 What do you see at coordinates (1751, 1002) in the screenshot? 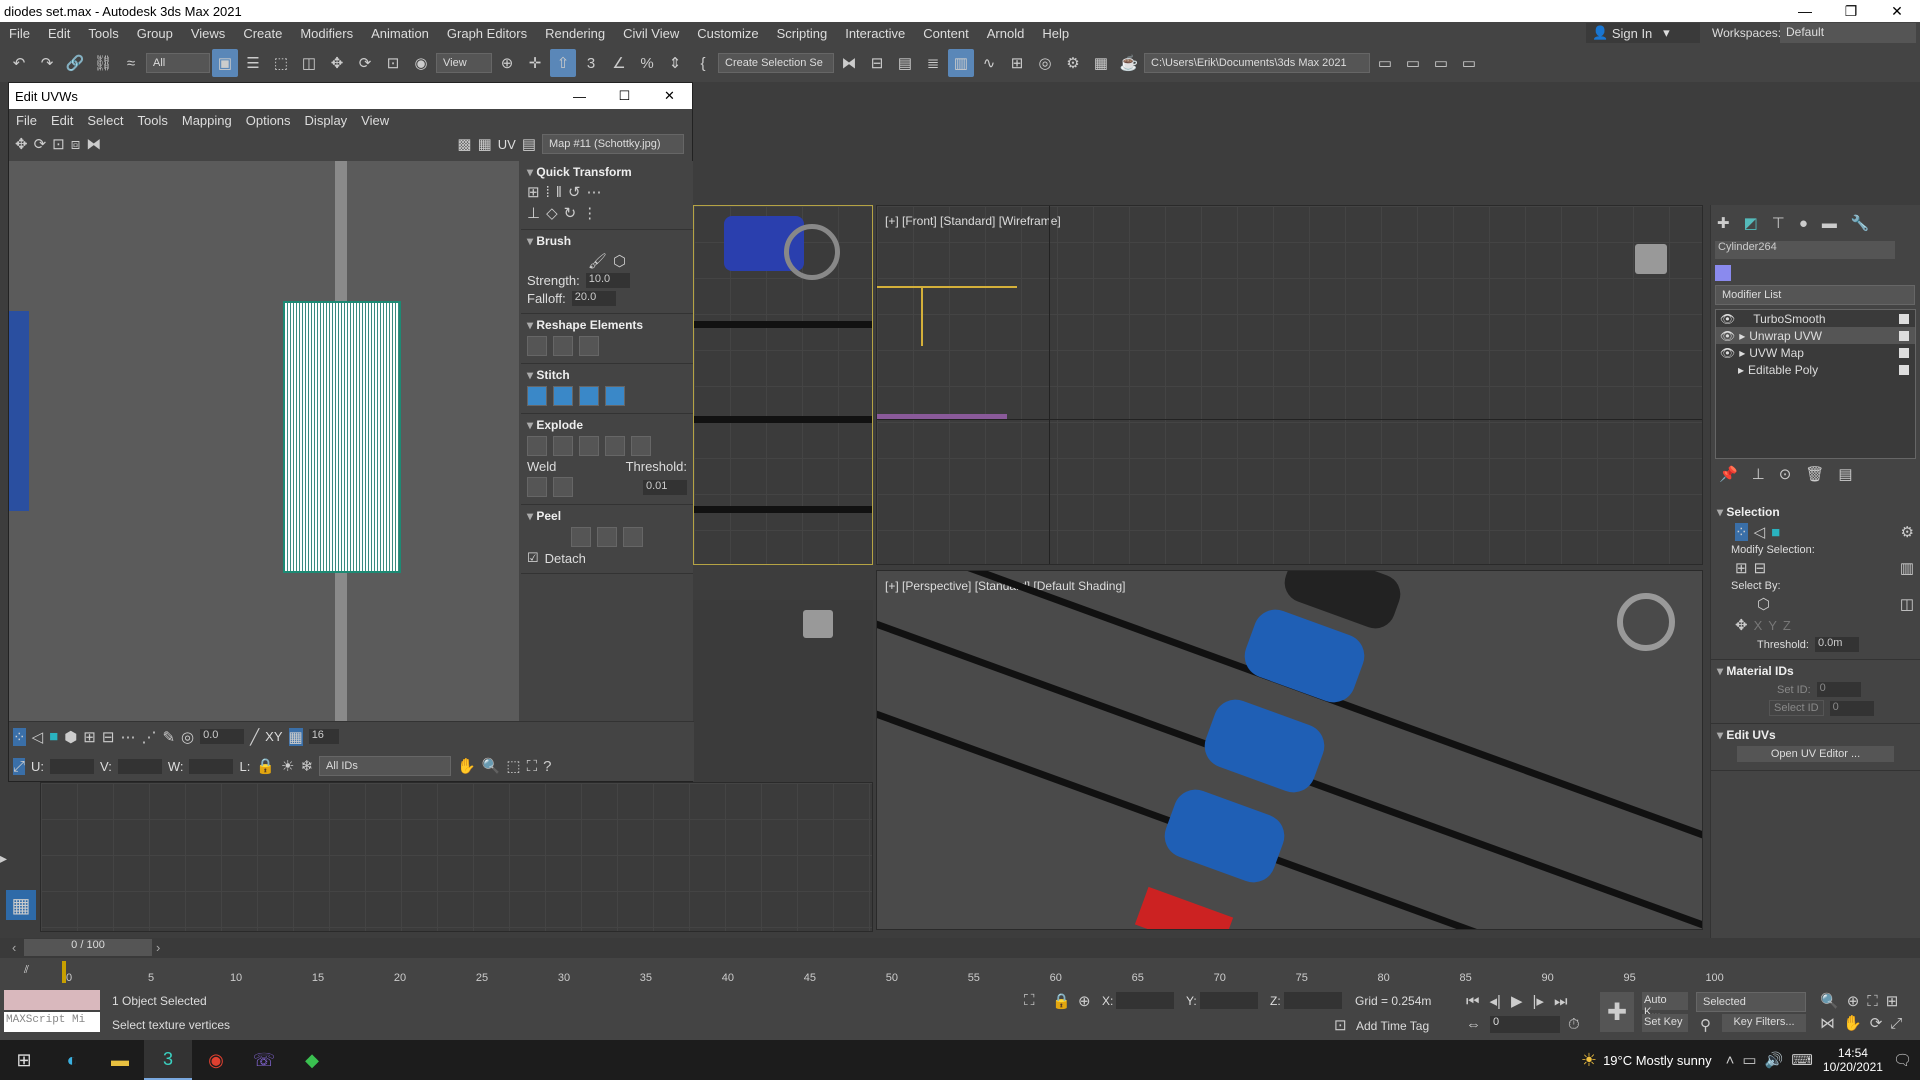
I see `key-filter-dropdown: Selected` at bounding box center [1751, 1002].